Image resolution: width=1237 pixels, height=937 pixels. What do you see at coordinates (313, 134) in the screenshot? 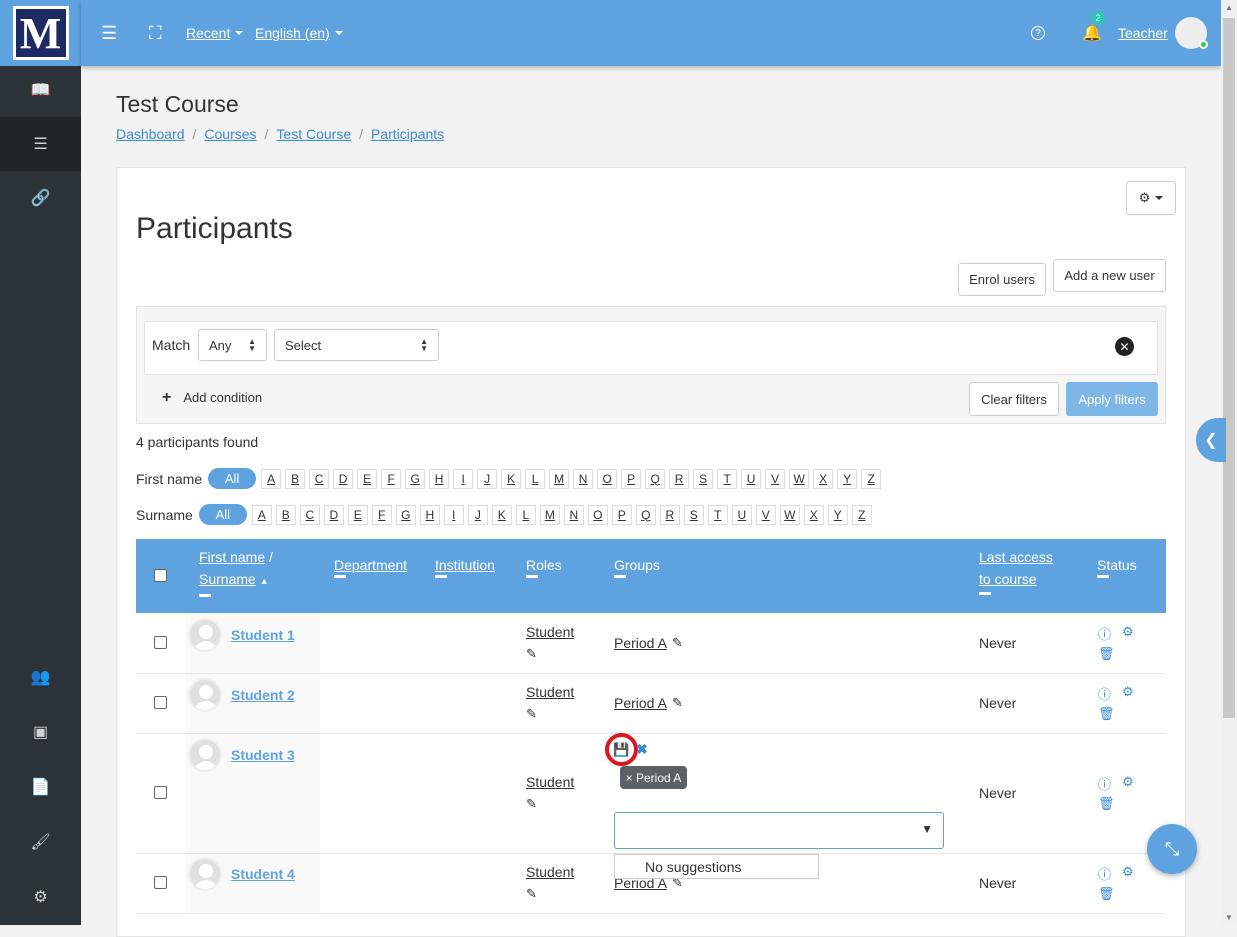
I see `breadcrumb-test-course: Test Course` at bounding box center [313, 134].